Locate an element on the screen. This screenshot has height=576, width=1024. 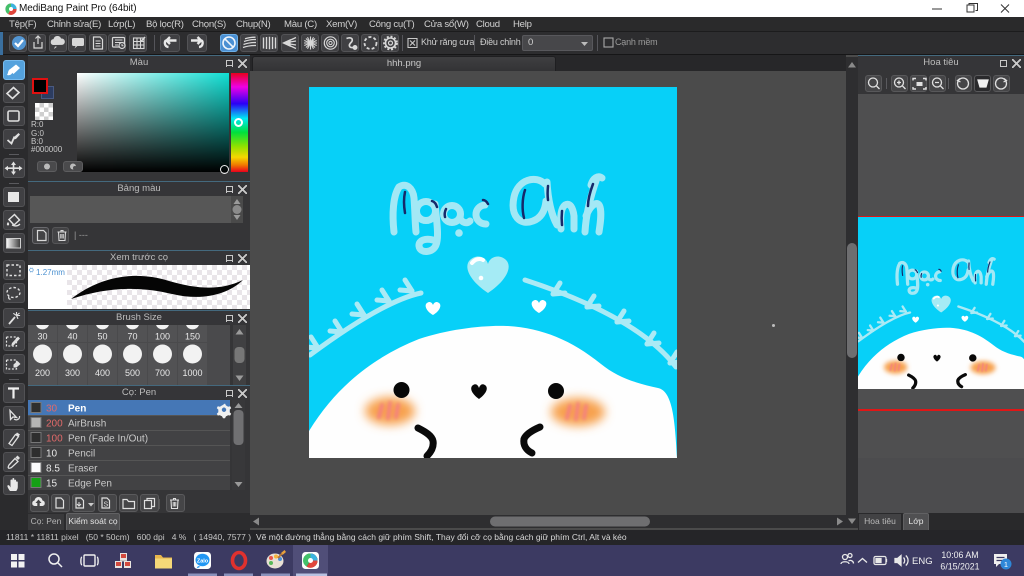
svg-text: Pen (Fade In/Out) is located at coordinates (108, 439).